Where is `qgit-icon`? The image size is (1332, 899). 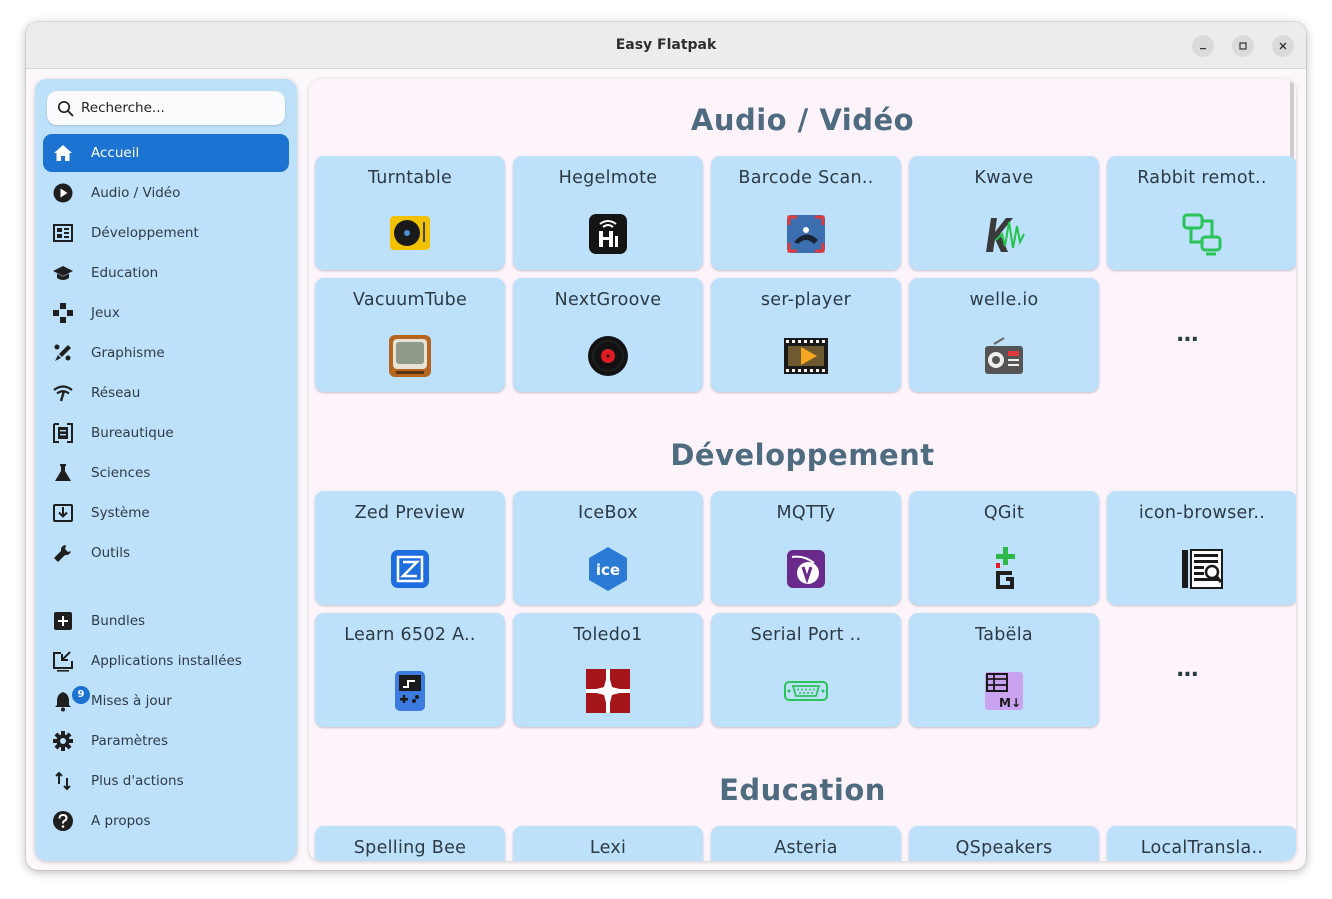 qgit-icon is located at coordinates (1005, 568).